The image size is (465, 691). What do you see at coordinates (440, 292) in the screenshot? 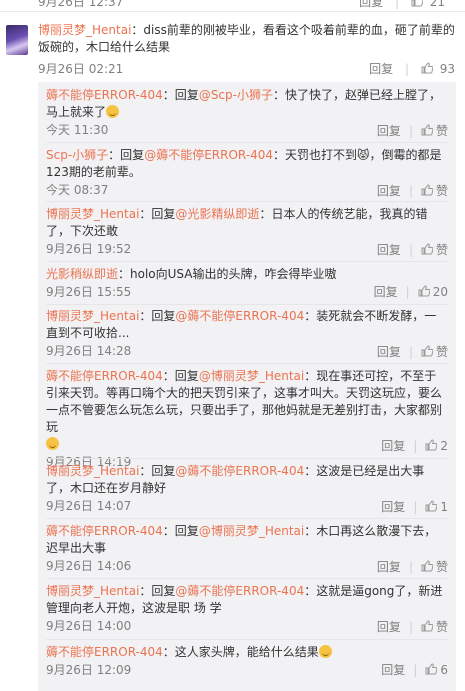
I see `like-count: 20` at bounding box center [440, 292].